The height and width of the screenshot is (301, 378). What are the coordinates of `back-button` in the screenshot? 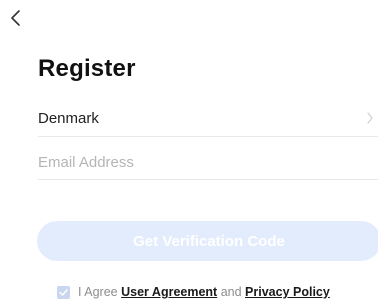 It's located at (16, 18).